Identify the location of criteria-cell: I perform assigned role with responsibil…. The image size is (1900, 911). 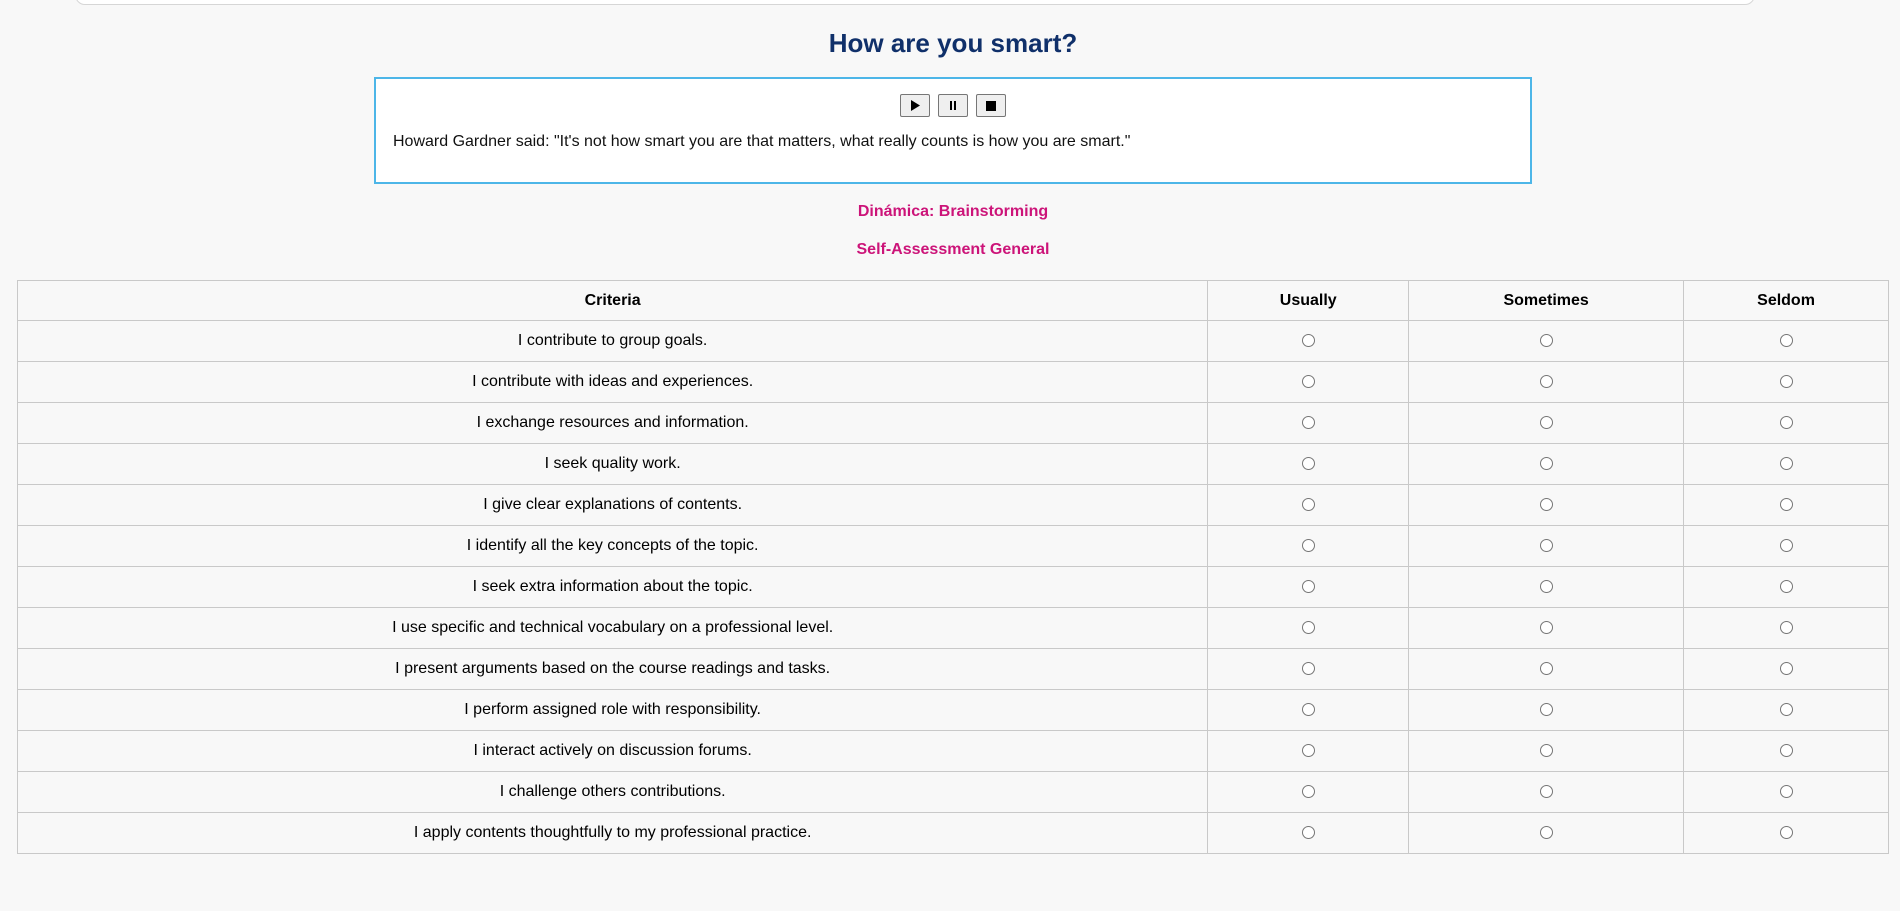
(612, 710).